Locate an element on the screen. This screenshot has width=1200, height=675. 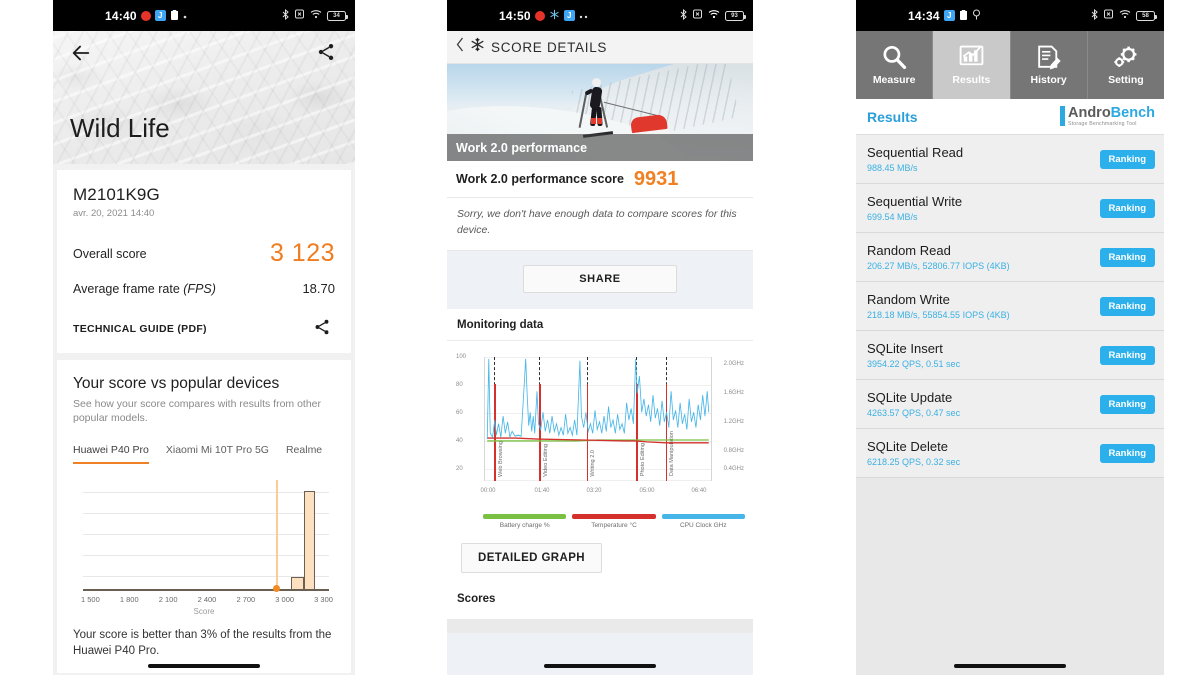
status-right: 34 is located at coordinates (315, 15).